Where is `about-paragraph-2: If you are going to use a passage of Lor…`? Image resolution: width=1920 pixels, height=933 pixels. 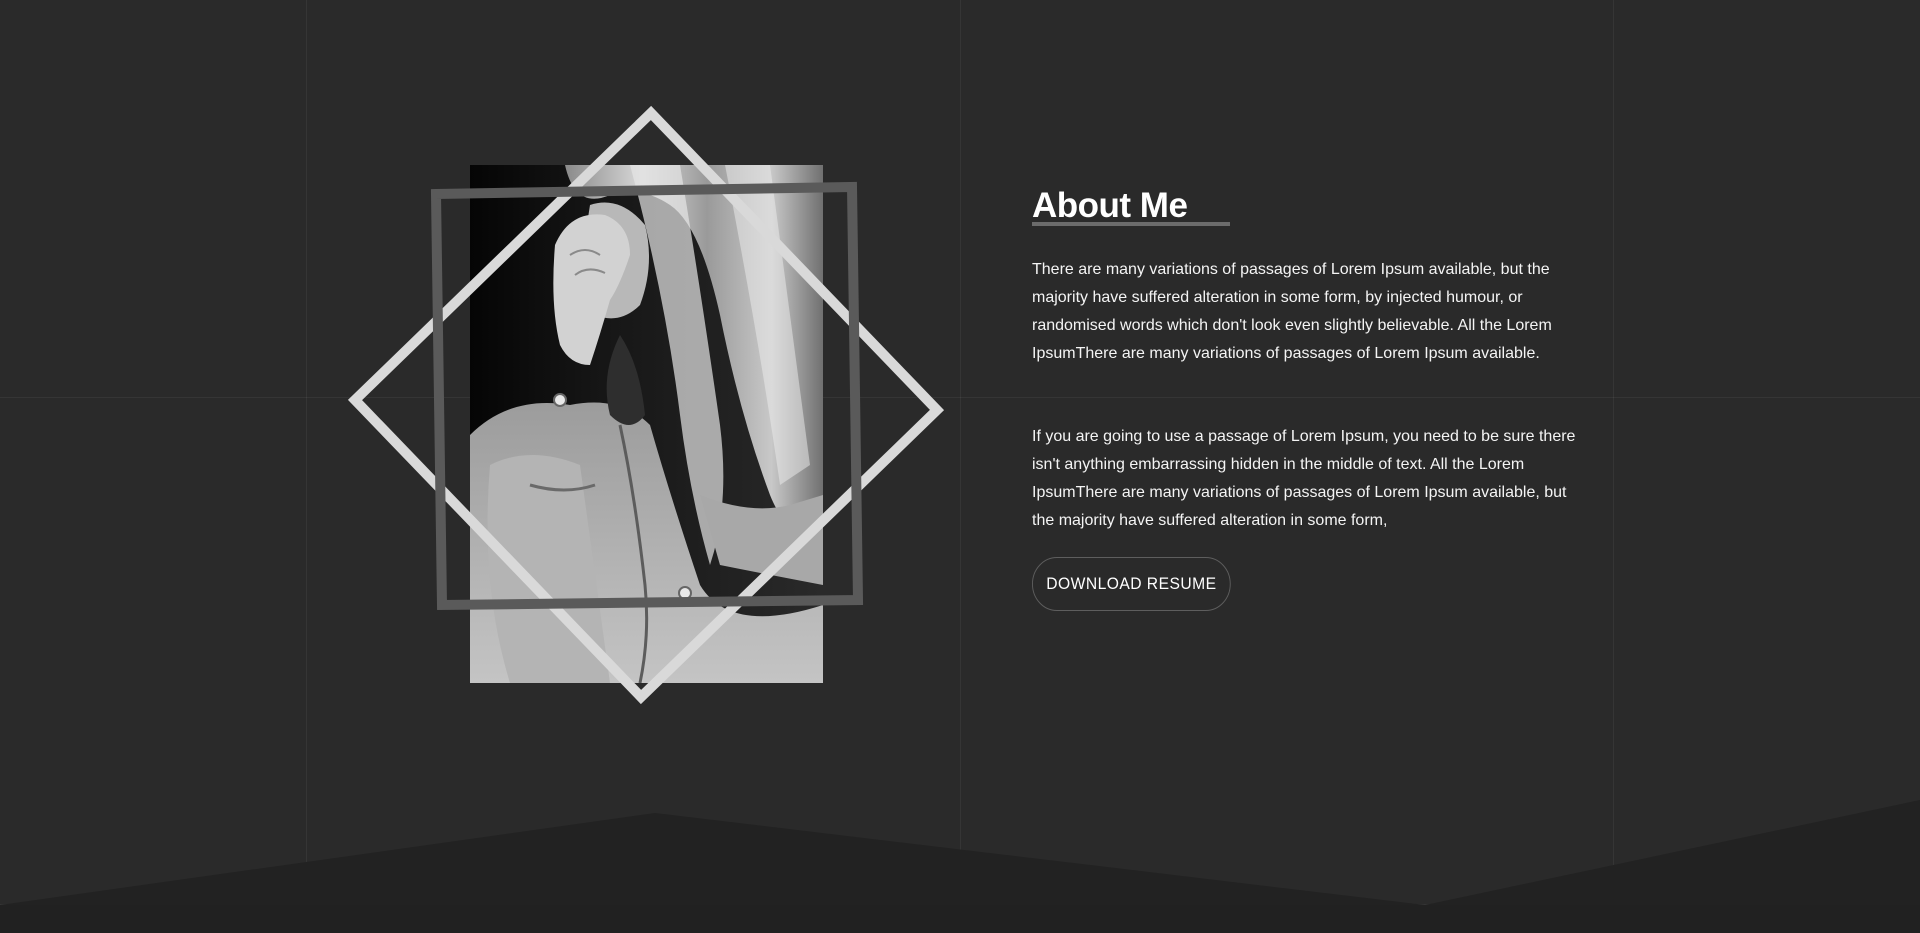 about-paragraph-2: If you are going to use a passage of Lor… is located at coordinates (1304, 478).